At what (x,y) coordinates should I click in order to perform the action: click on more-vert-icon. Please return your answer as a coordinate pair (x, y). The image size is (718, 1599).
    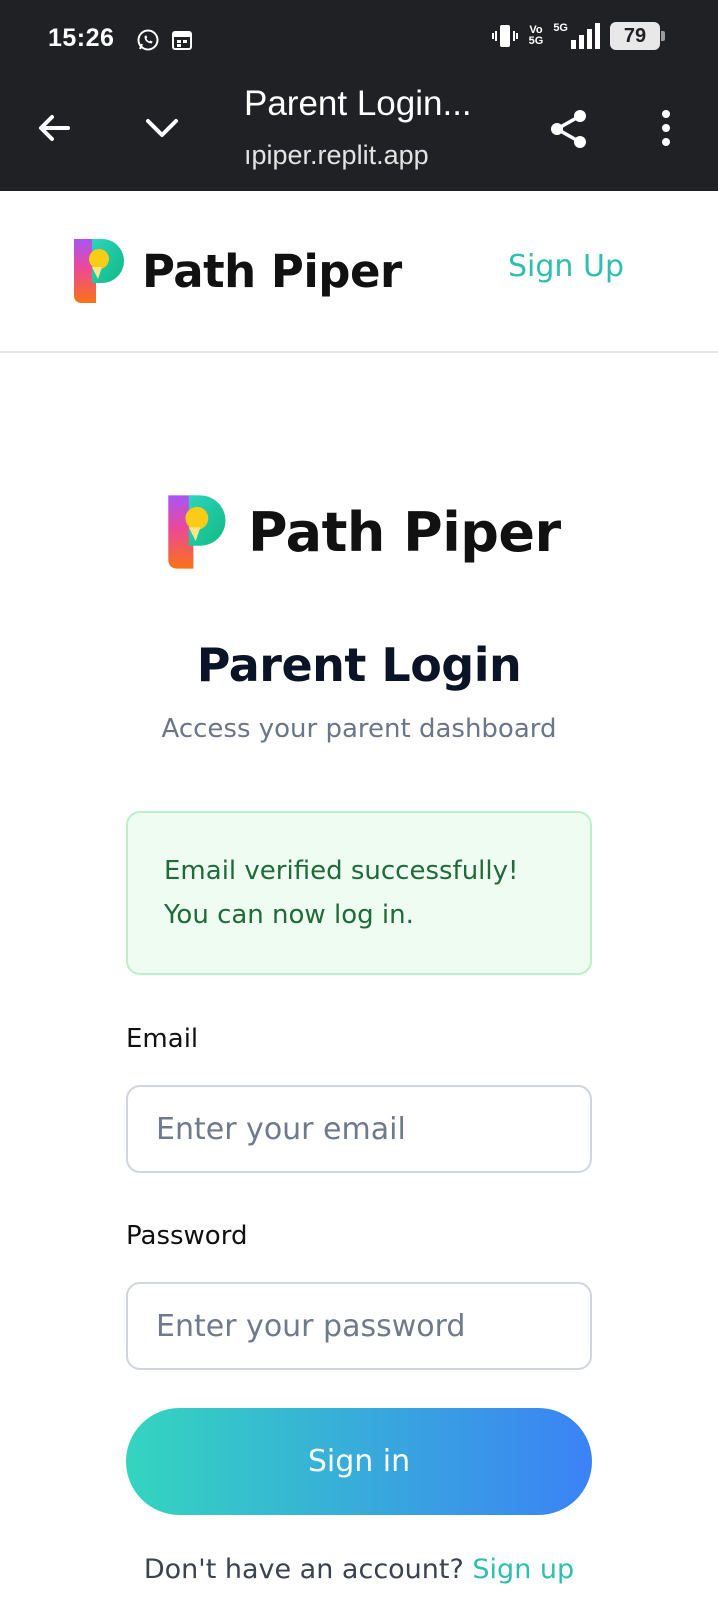
    Looking at the image, I should click on (666, 128).